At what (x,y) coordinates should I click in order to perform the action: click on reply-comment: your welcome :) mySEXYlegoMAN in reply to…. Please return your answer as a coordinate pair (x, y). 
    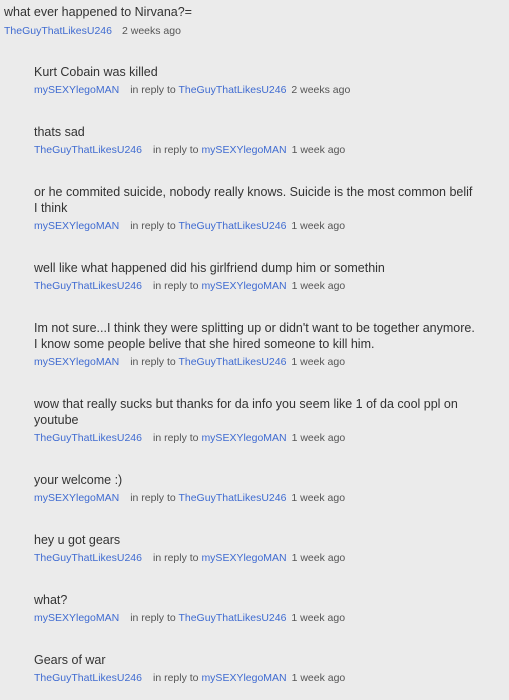
    Looking at the image, I should click on (256, 488).